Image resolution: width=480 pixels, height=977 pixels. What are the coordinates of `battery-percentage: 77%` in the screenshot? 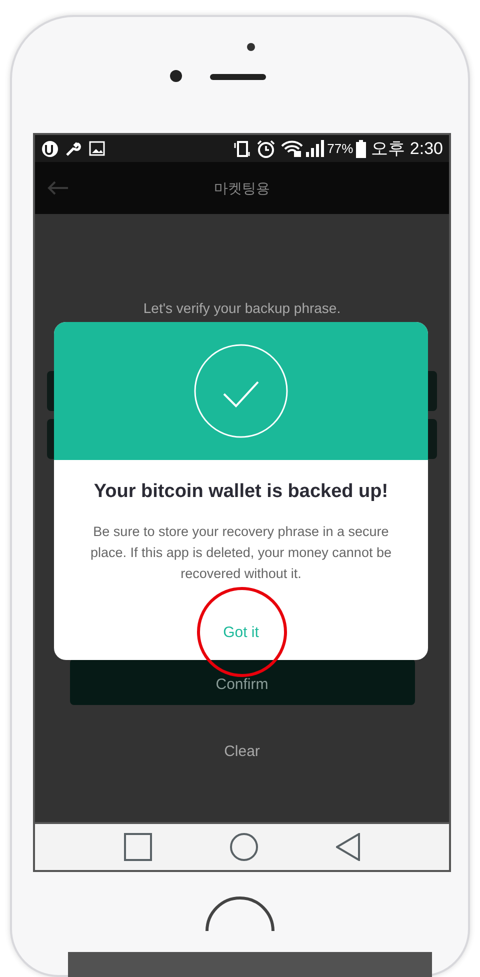 It's located at (340, 149).